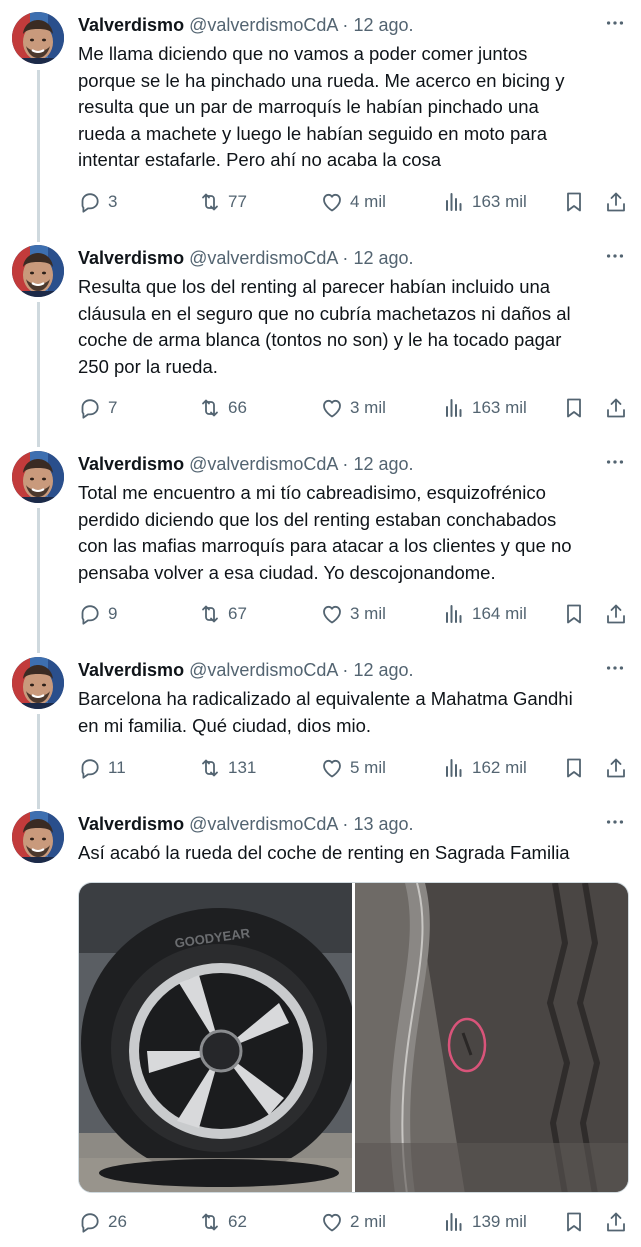 The image size is (641, 1247). I want to click on like-button: 5 mil, so click(353, 768).